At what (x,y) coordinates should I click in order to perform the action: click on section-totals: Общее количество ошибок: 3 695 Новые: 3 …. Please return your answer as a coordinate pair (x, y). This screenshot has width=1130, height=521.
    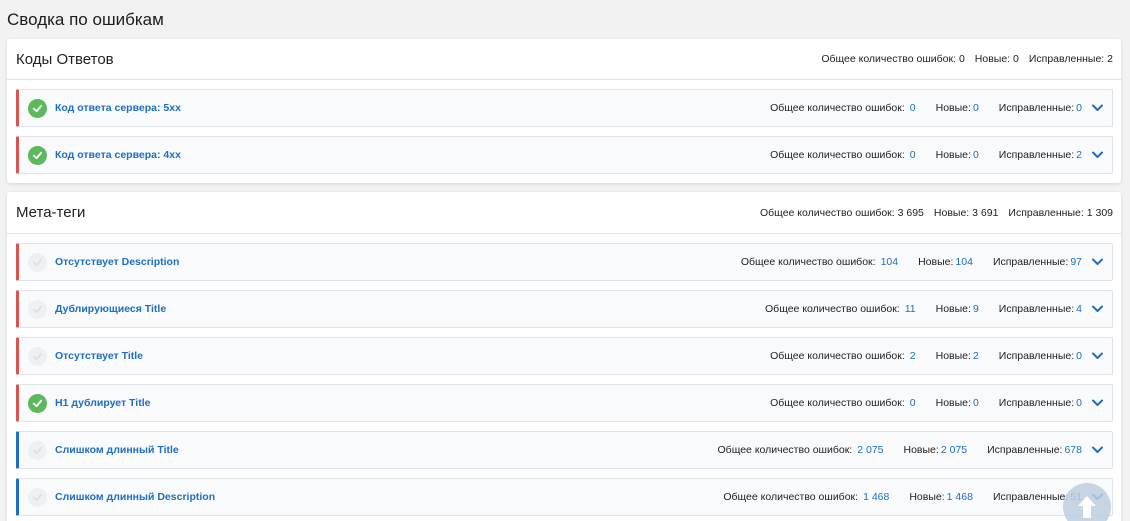
    Looking at the image, I should click on (936, 213).